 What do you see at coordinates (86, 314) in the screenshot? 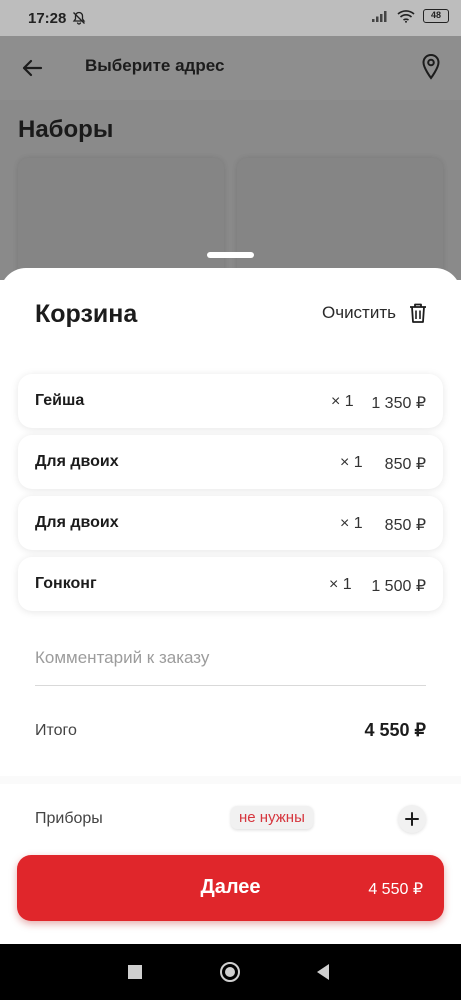
I see `cart-title: Корзина` at bounding box center [86, 314].